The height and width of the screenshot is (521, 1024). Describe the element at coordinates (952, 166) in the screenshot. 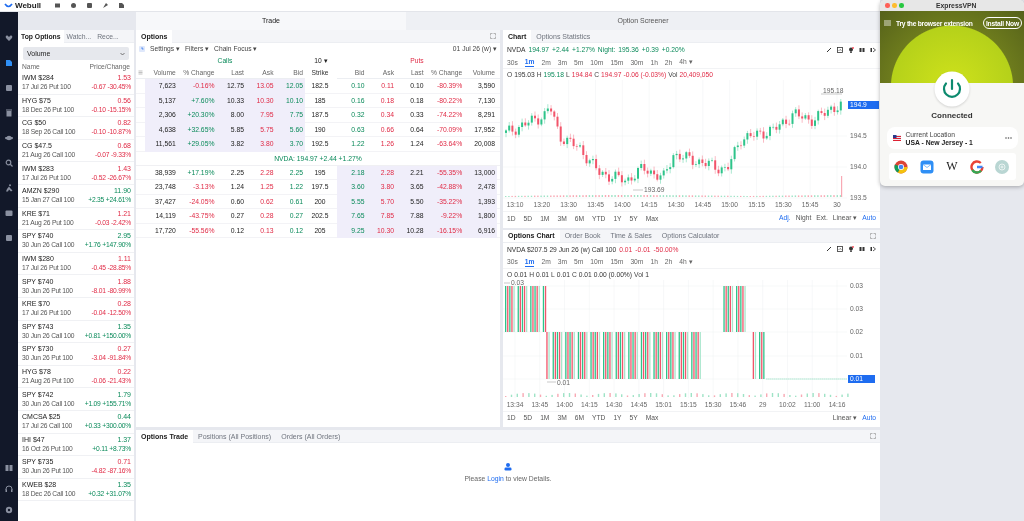

I see `shortcut-letter: W` at that location.